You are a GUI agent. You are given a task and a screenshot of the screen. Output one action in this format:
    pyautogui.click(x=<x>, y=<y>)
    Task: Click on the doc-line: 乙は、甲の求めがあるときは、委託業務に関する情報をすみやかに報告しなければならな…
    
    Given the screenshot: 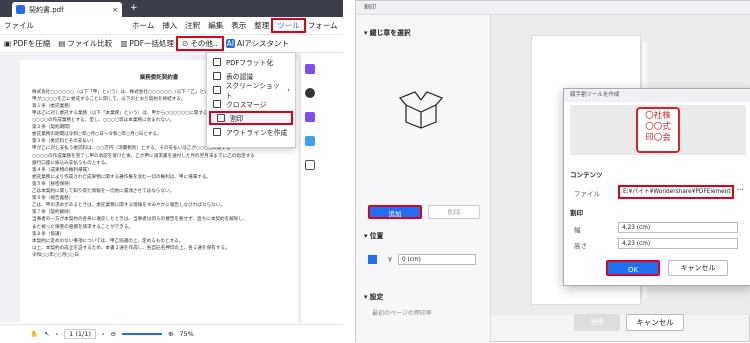 What is the action you would take?
    pyautogui.click(x=128, y=206)
    